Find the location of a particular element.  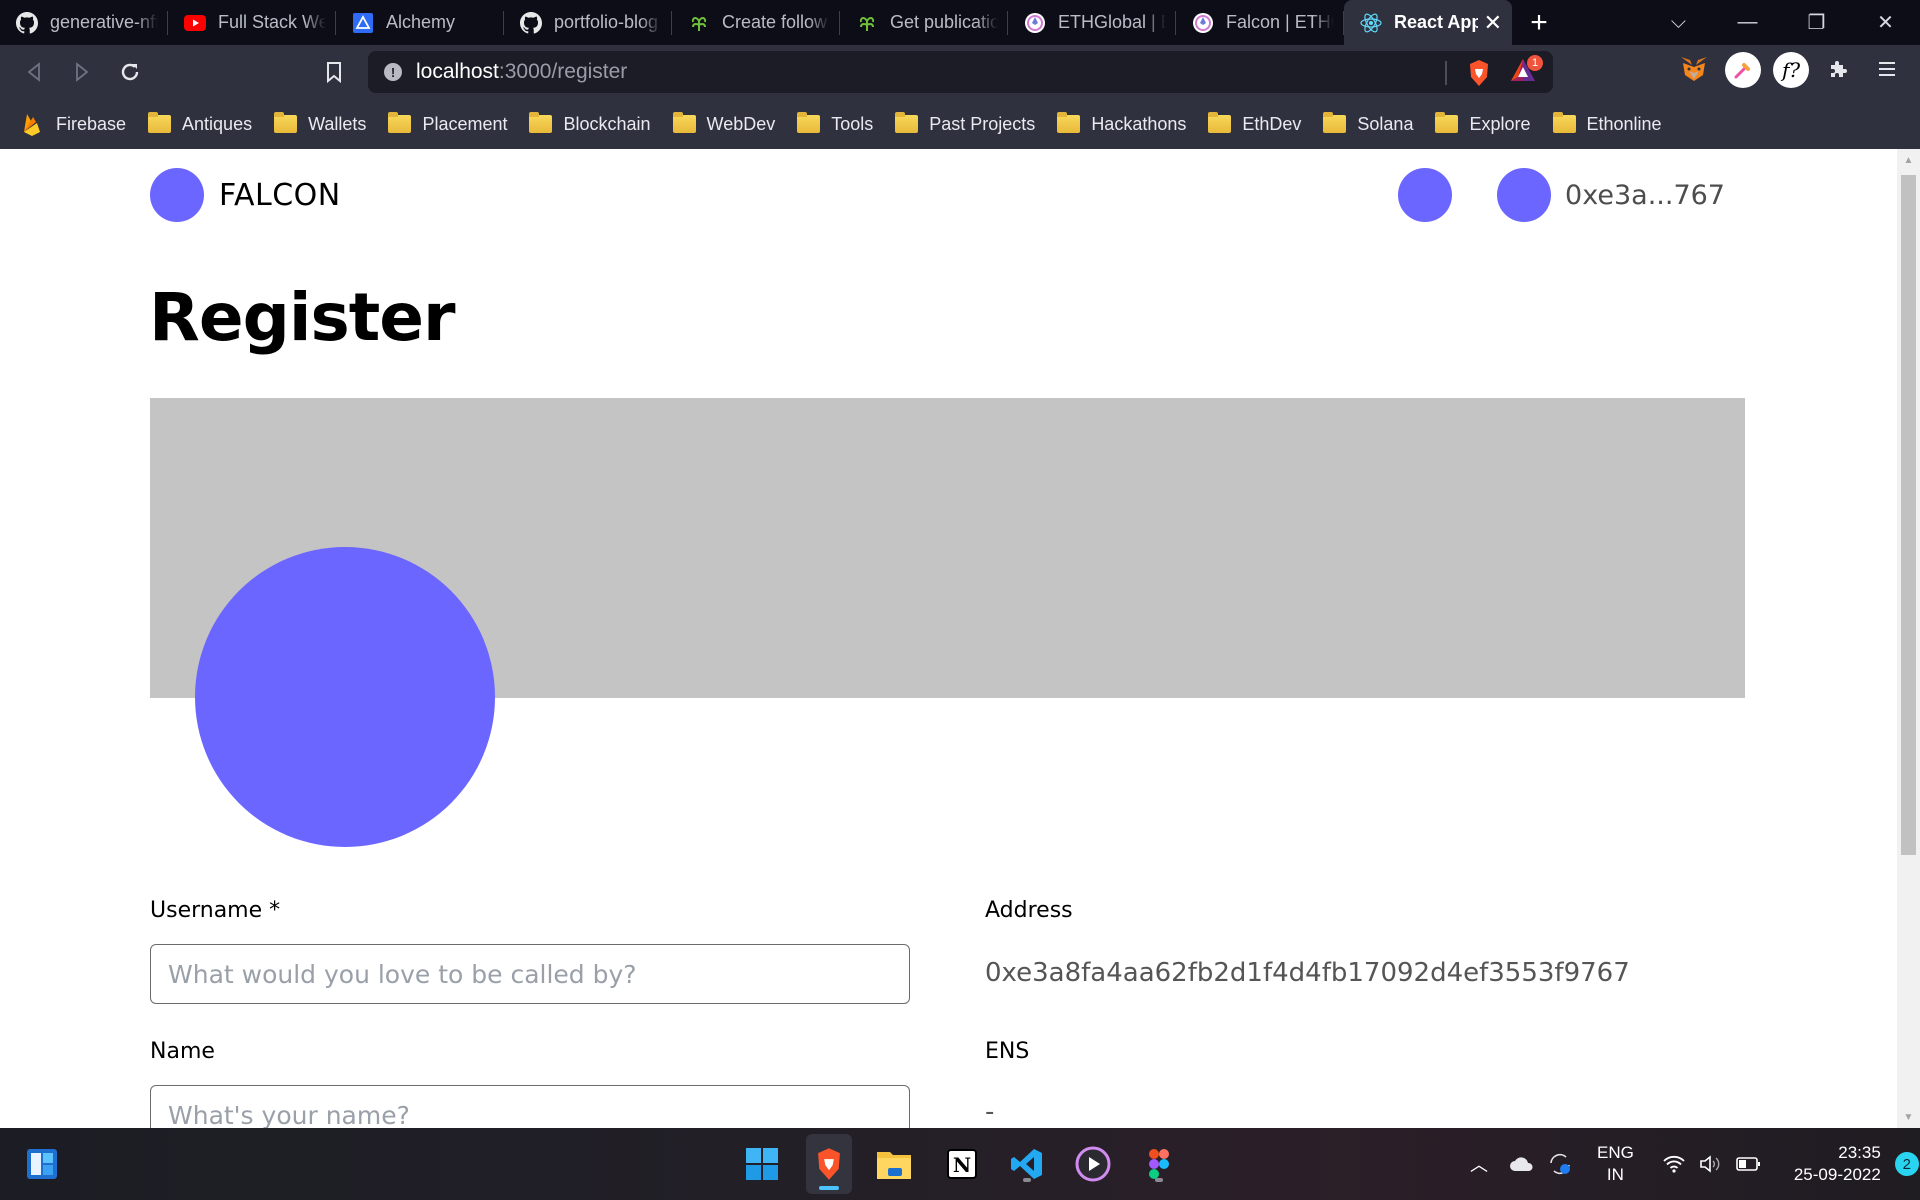

color-picker-extension-icon is located at coordinates (1743, 70).